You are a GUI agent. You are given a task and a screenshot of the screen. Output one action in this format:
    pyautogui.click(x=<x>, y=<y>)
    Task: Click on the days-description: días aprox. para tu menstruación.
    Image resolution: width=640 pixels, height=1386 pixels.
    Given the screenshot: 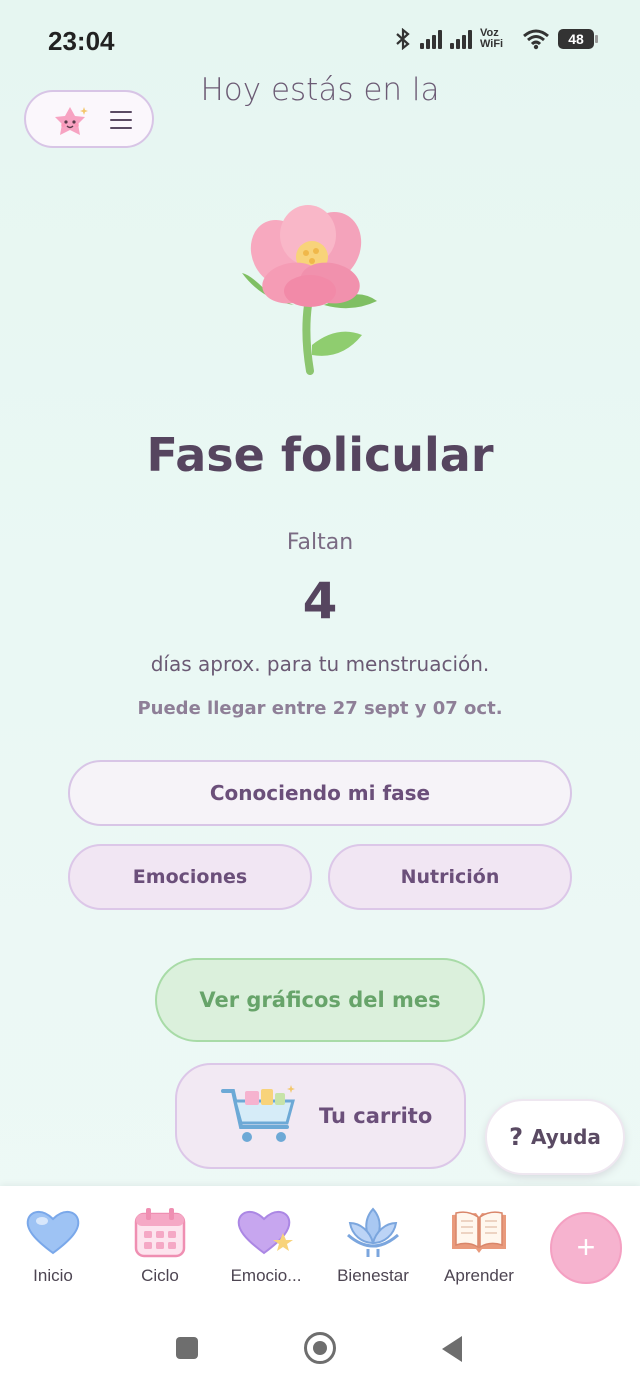 What is the action you would take?
    pyautogui.click(x=320, y=664)
    